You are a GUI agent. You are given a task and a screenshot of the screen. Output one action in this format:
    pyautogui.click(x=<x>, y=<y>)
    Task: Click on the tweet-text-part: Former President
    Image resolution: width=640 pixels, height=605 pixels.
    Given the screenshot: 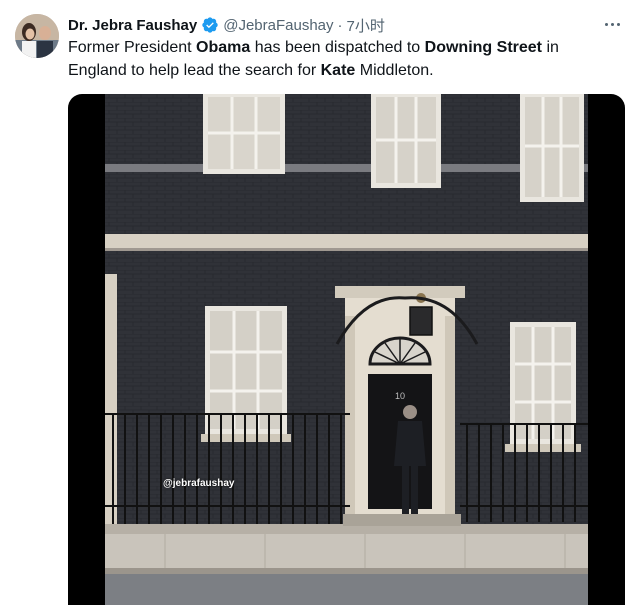 What is the action you would take?
    pyautogui.click(x=132, y=47)
    